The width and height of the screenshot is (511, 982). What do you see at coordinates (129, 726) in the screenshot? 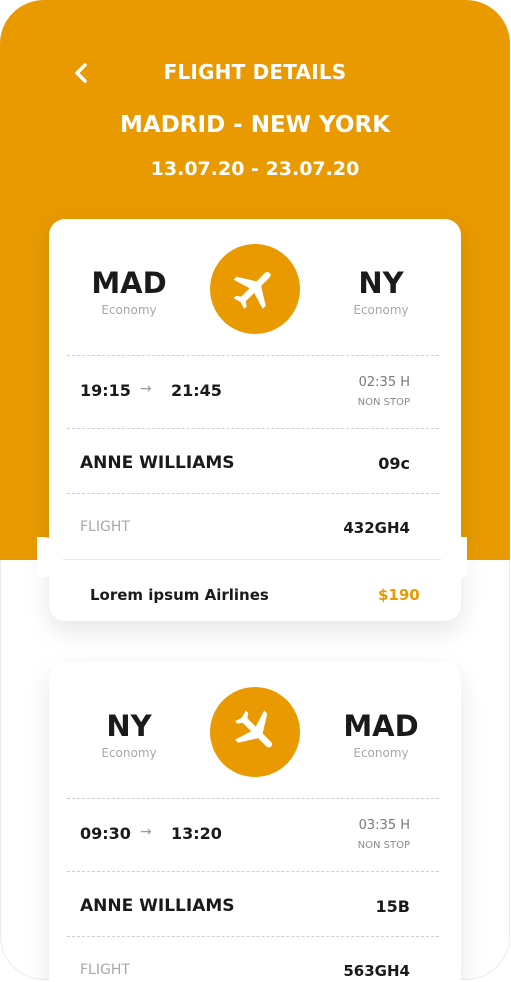
I see `origin-code: NY` at bounding box center [129, 726].